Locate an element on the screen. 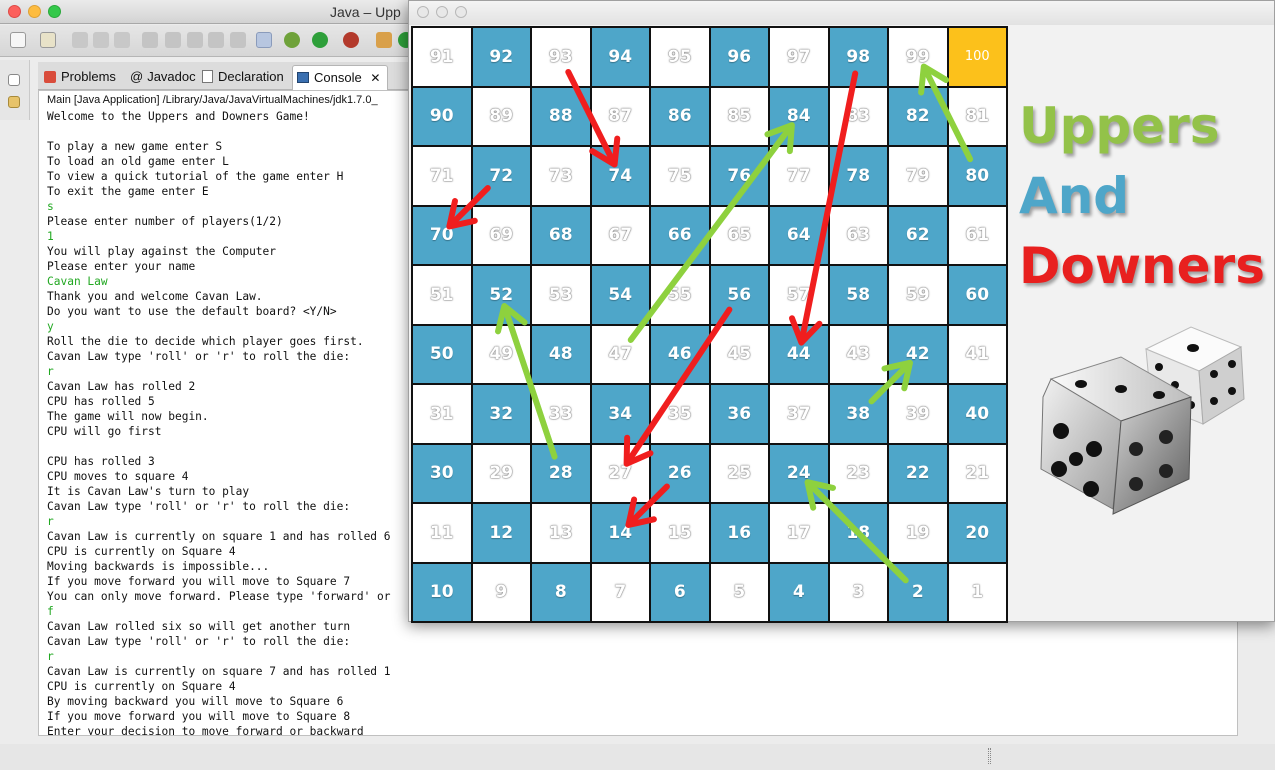  game-logo: Uppers And Downers is located at coordinates (1144, 196).